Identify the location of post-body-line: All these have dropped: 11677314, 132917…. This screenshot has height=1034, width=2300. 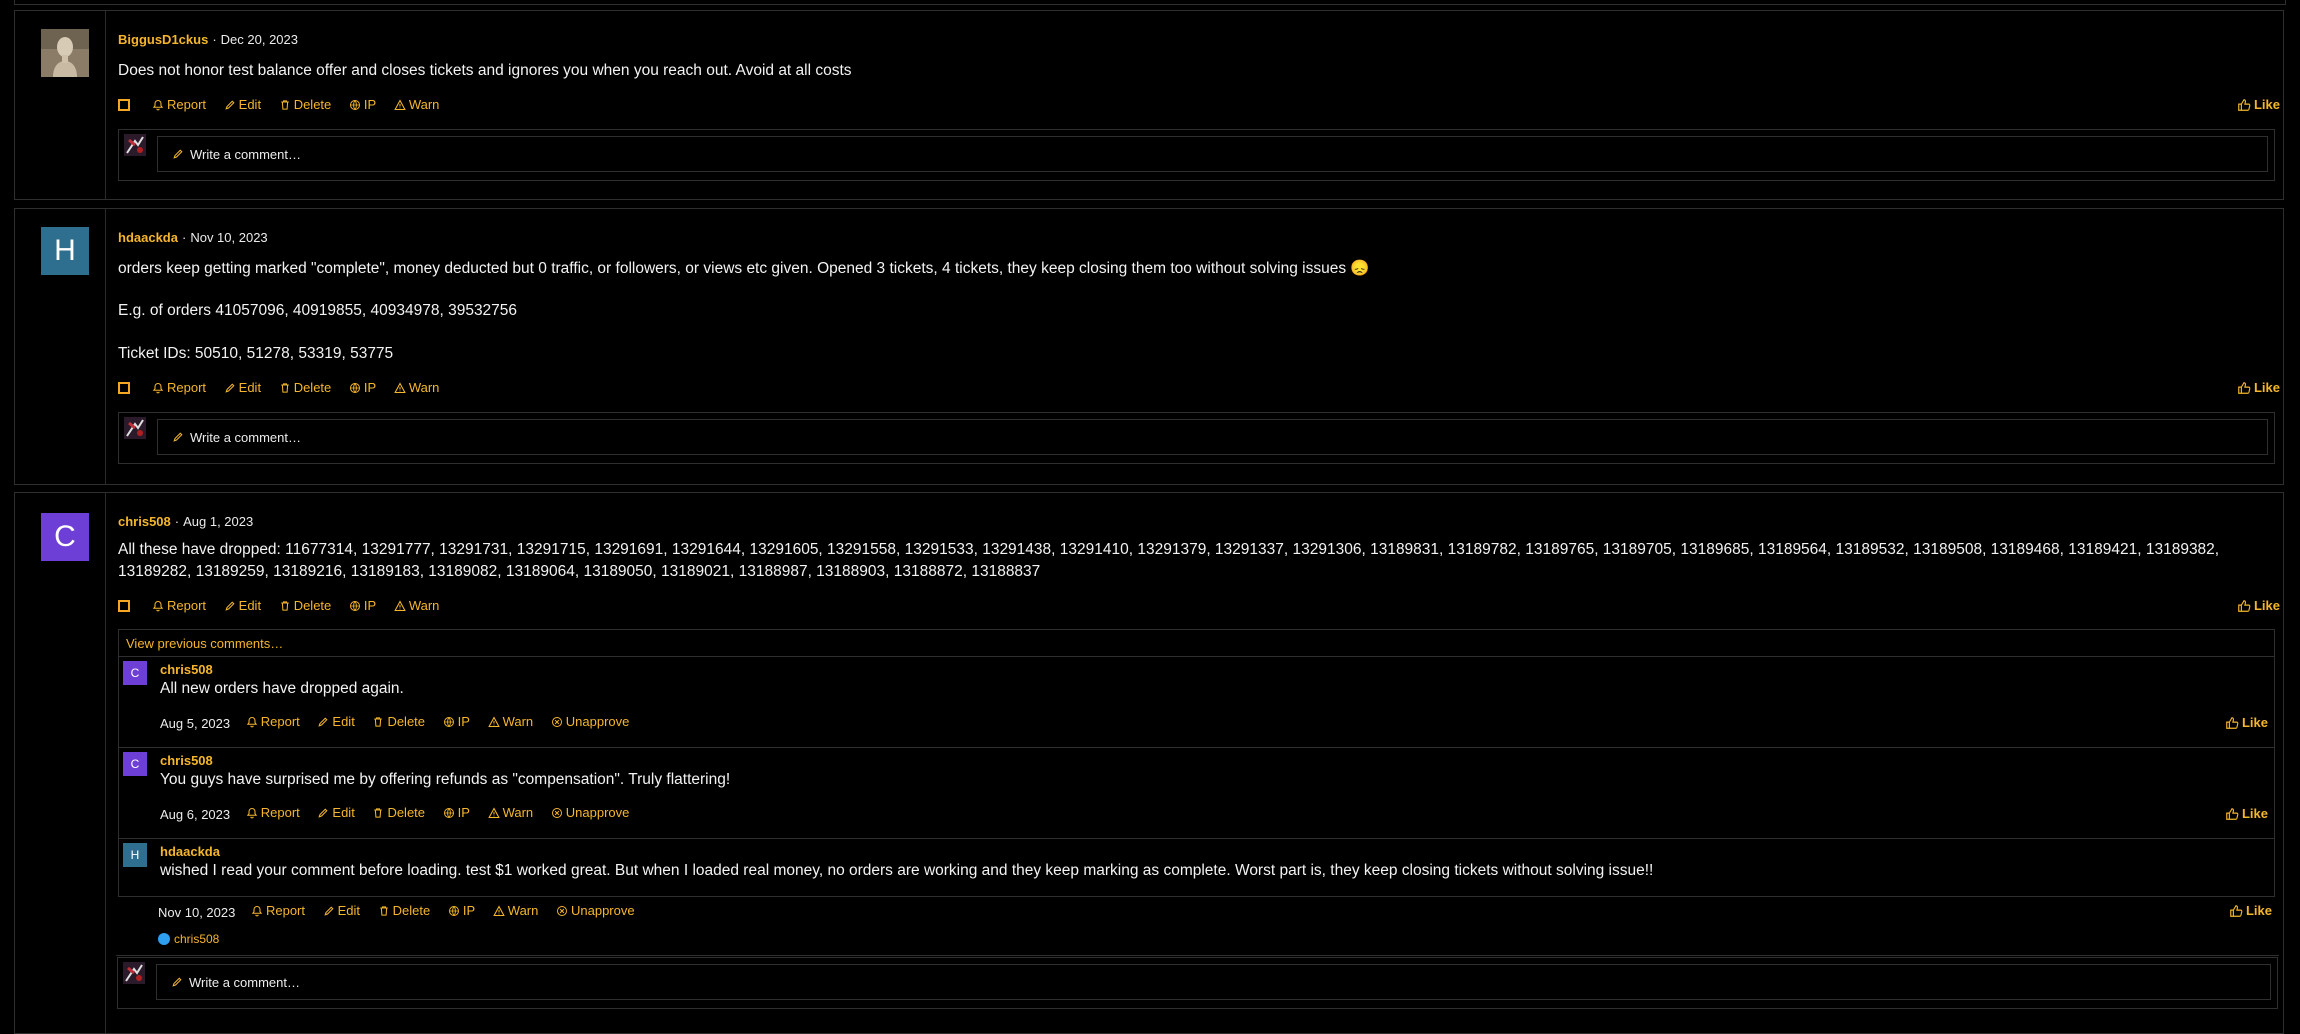
(1169, 549).